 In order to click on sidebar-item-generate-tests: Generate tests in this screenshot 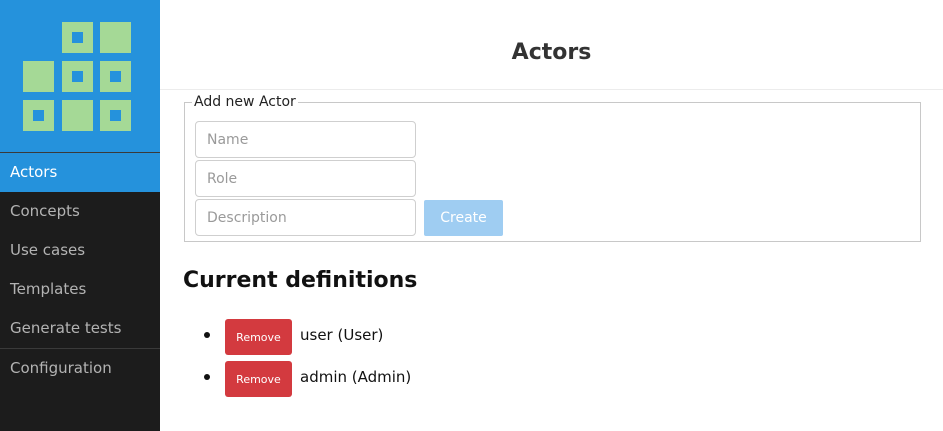, I will do `click(80, 328)`.